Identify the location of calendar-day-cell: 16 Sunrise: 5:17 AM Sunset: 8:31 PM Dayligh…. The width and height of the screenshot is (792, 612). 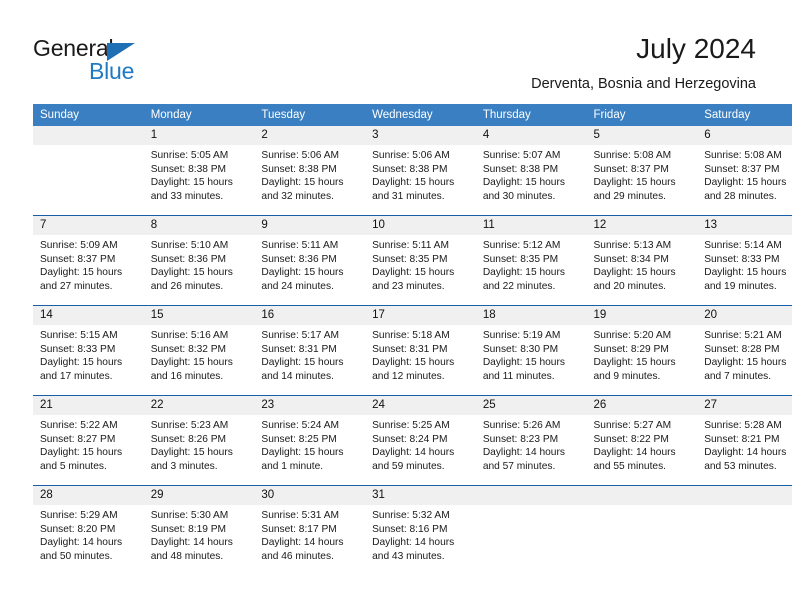
(310, 350).